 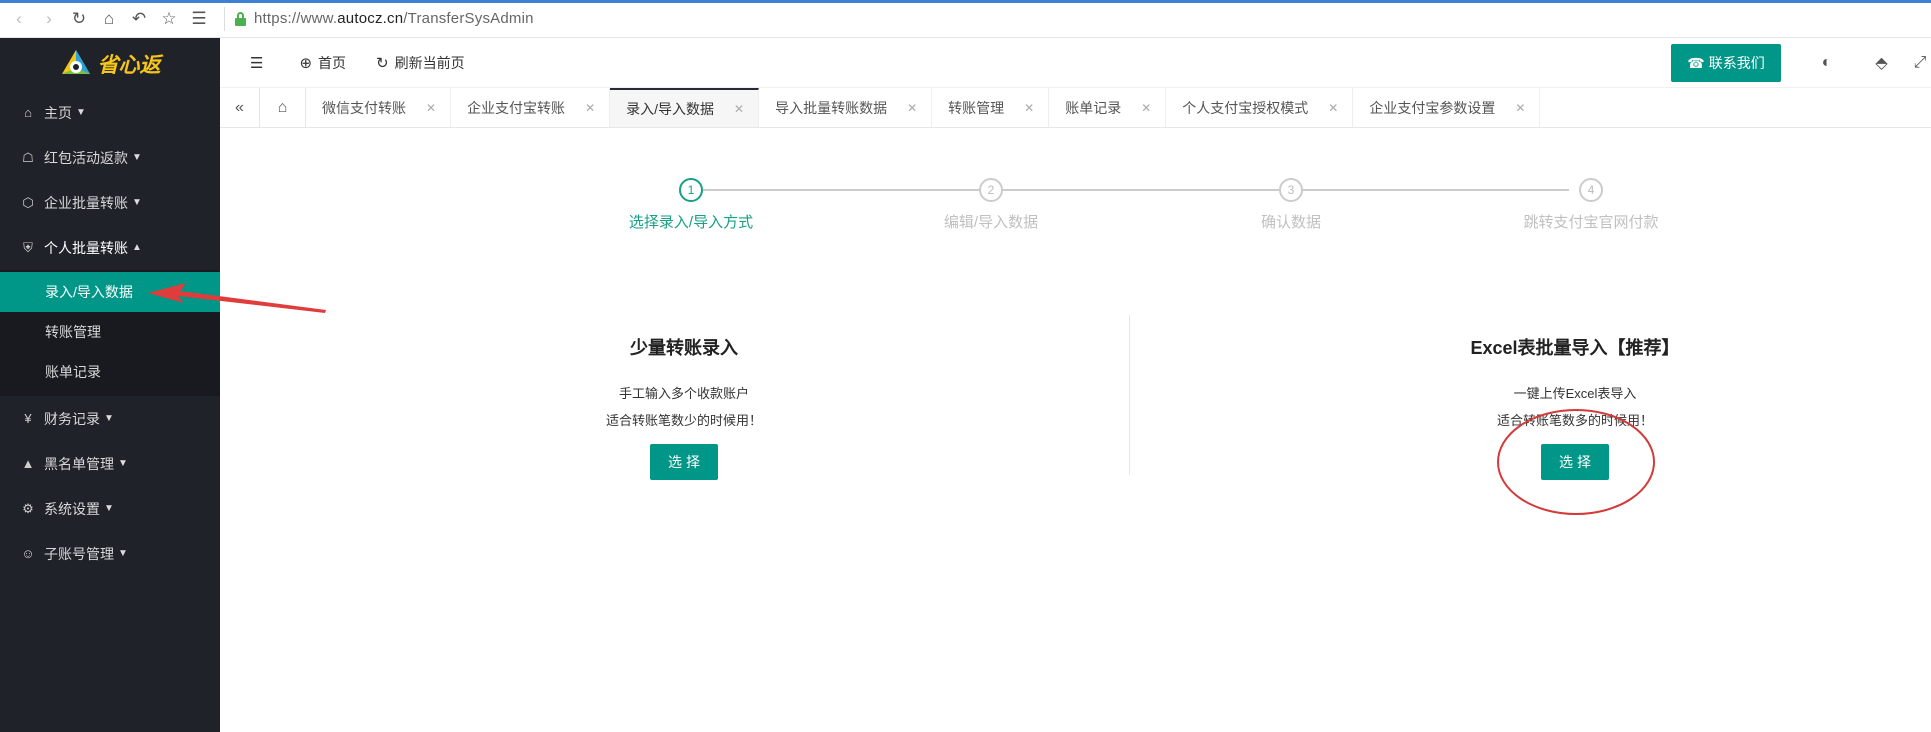 I want to click on card-title: 少量转账录入, so click(x=684, y=348).